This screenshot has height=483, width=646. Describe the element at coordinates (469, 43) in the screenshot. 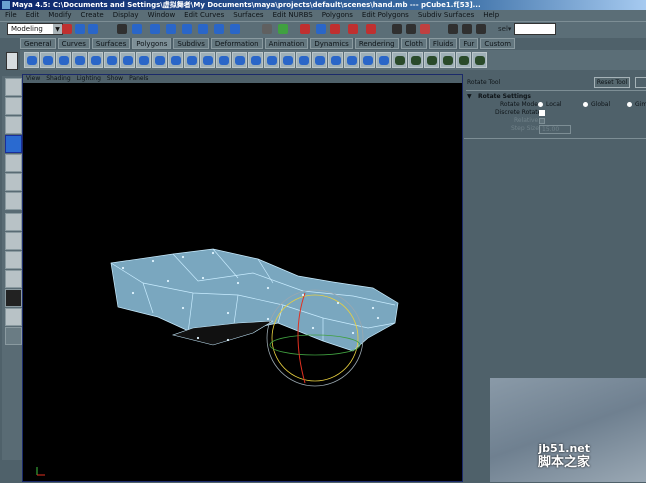

I see `tab-fur: Fur` at that location.